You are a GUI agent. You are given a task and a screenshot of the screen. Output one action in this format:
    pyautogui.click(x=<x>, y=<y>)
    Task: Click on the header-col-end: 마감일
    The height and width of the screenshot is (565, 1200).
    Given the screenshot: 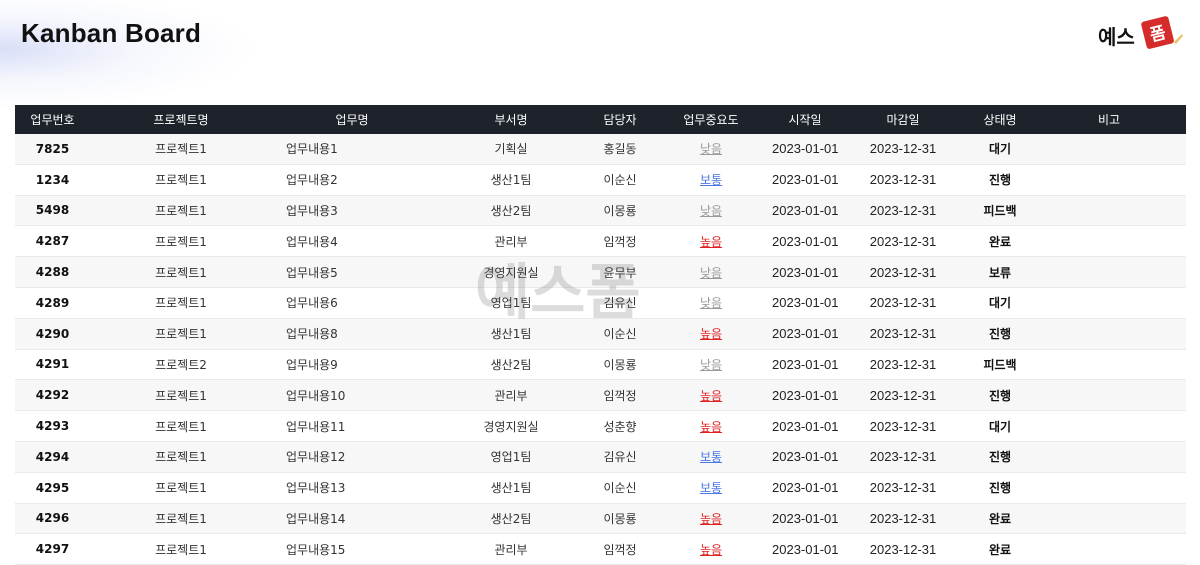 What is the action you would take?
    pyautogui.click(x=903, y=119)
    